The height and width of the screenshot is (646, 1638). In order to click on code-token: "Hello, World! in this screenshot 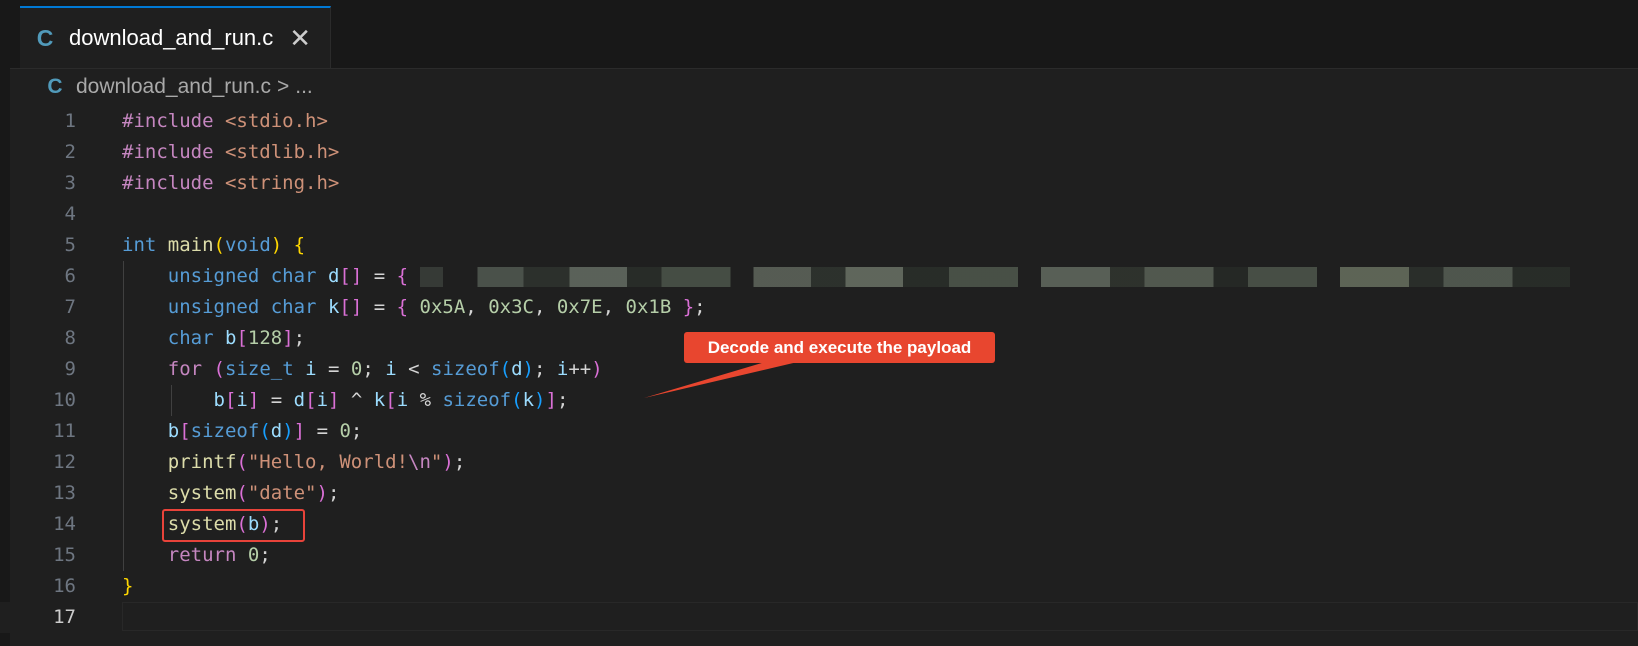, I will do `click(328, 462)`.